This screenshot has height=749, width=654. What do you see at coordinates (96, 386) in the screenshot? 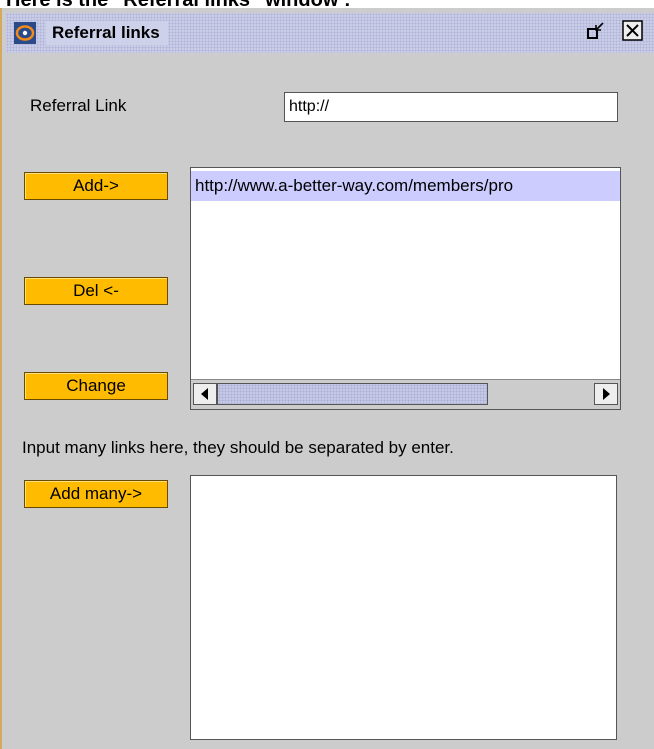
I see `change-button: Change` at bounding box center [96, 386].